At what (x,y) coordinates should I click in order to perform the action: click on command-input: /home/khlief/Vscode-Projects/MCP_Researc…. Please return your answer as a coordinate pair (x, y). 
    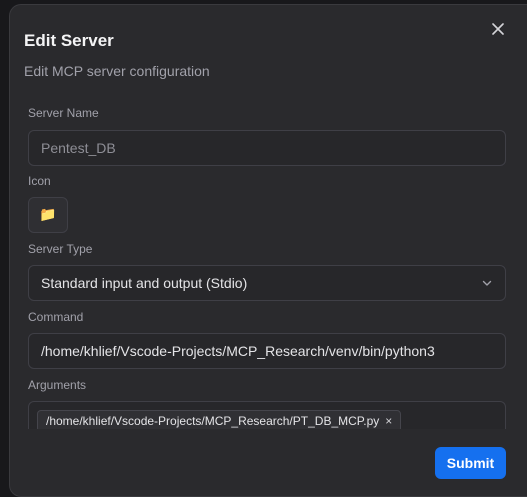
    Looking at the image, I should click on (267, 351).